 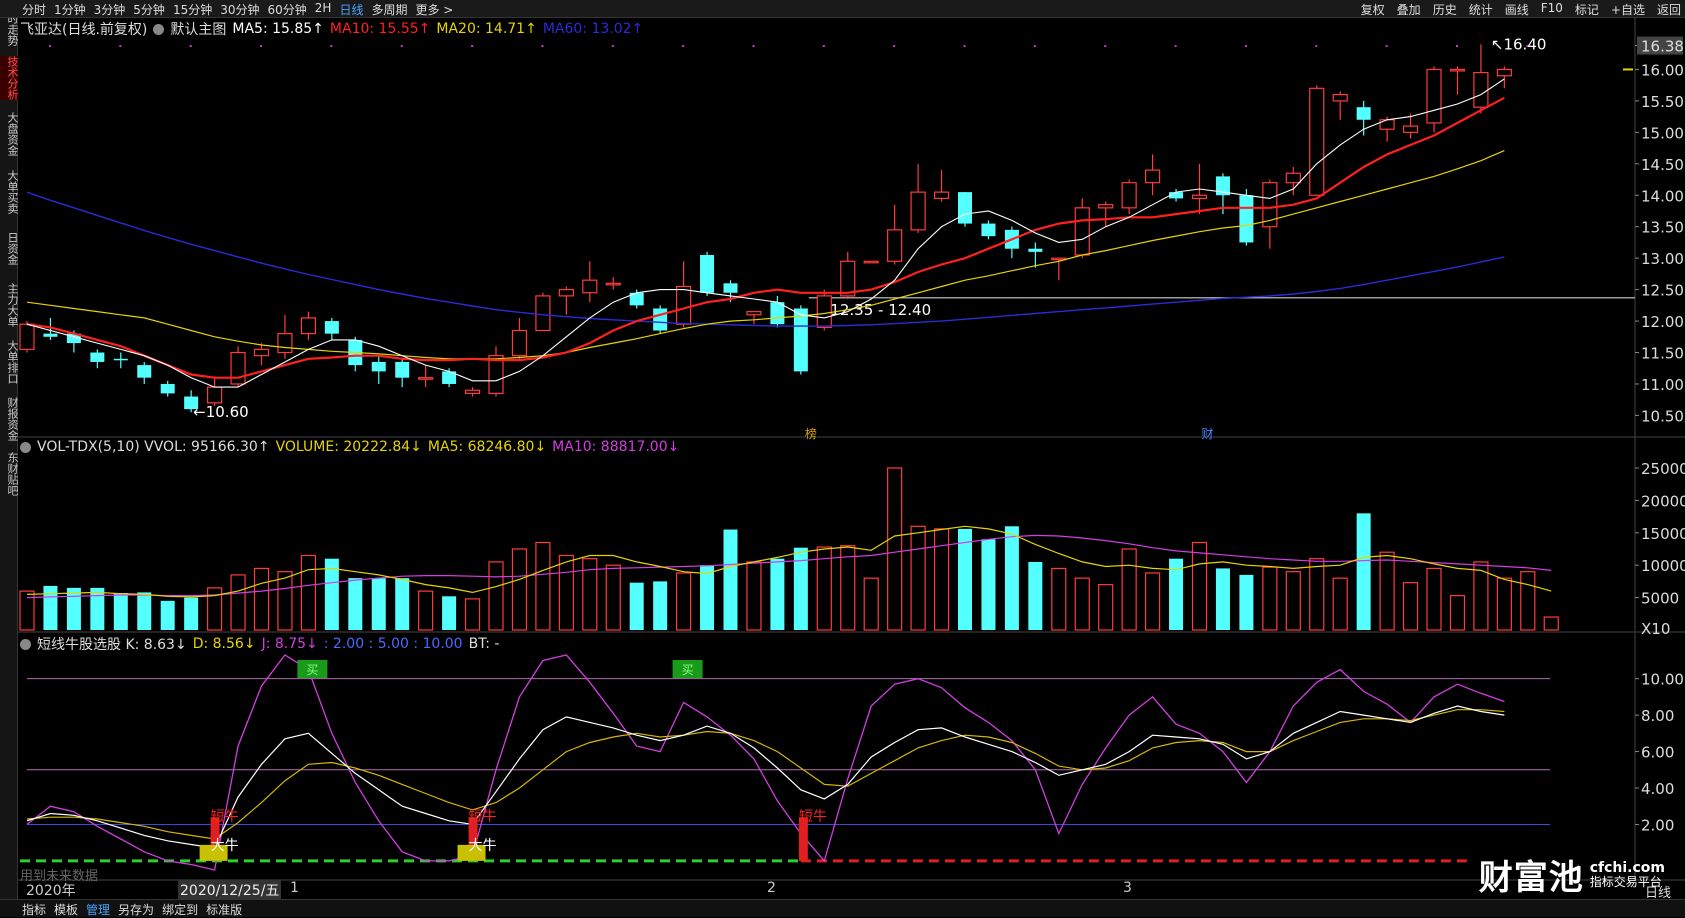 I want to click on indicator-name: 短线牛股选股 K: 8.63↓, so click(x=112, y=644).